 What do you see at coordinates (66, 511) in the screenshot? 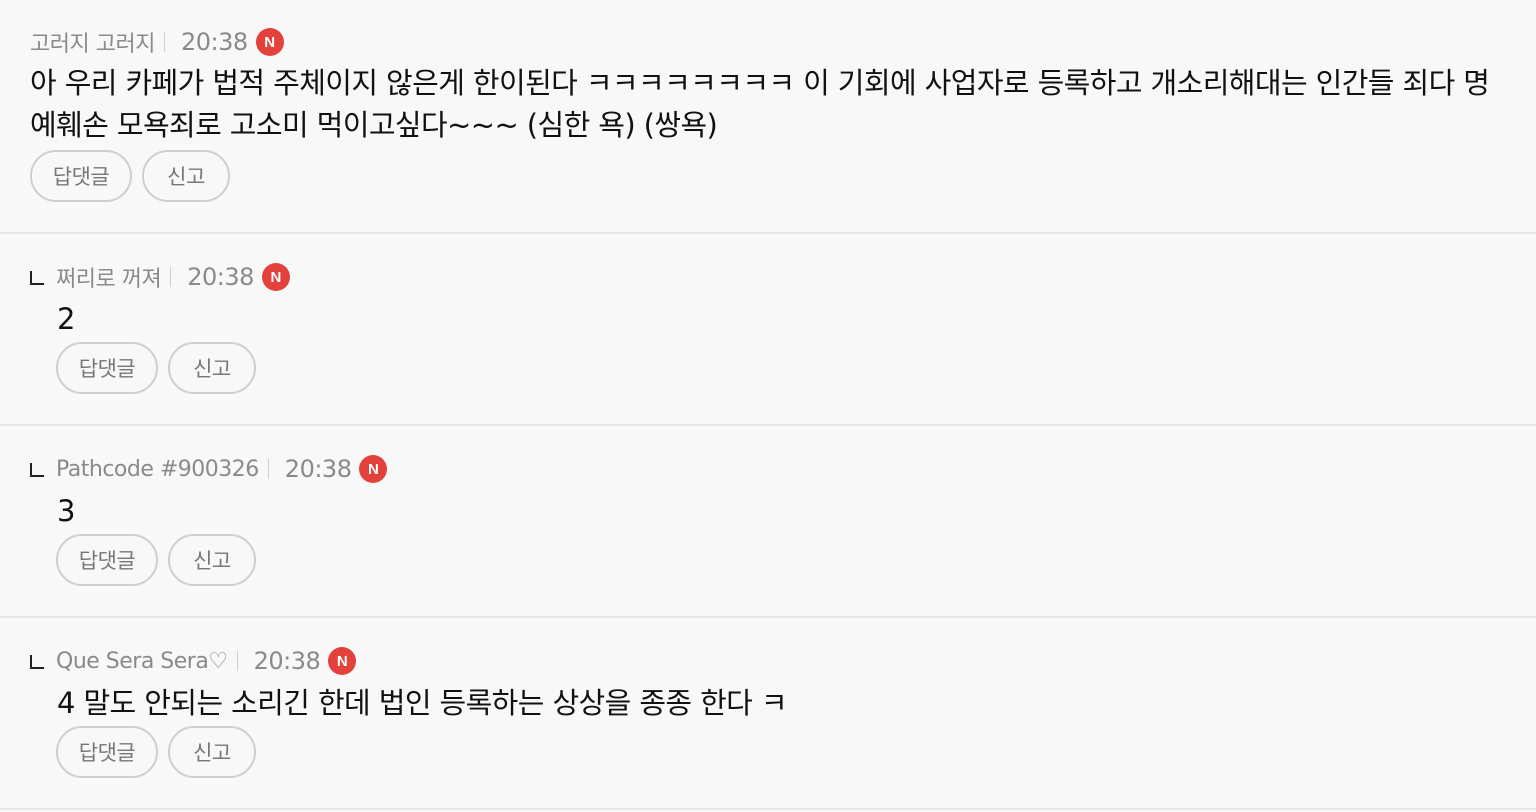
I see `comment-text: 3` at bounding box center [66, 511].